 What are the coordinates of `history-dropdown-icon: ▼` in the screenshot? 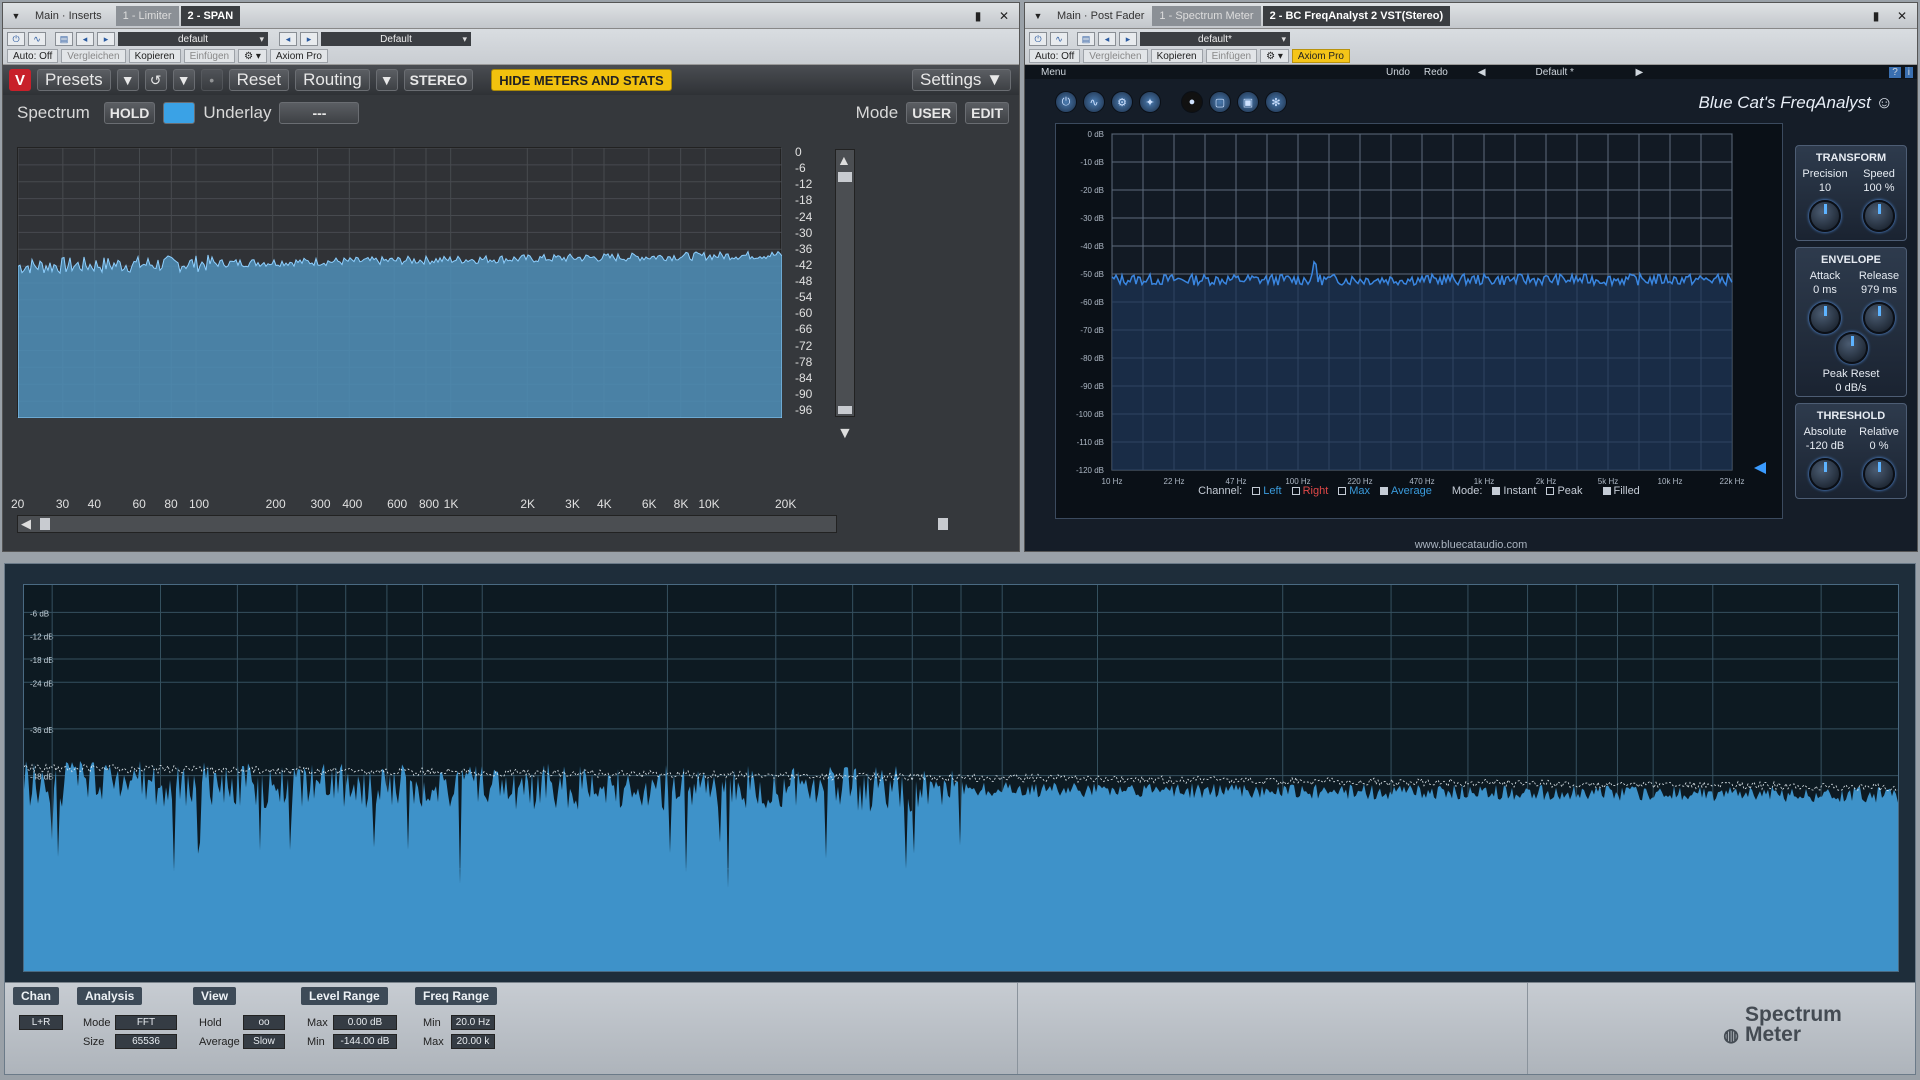 It's located at (183, 80).